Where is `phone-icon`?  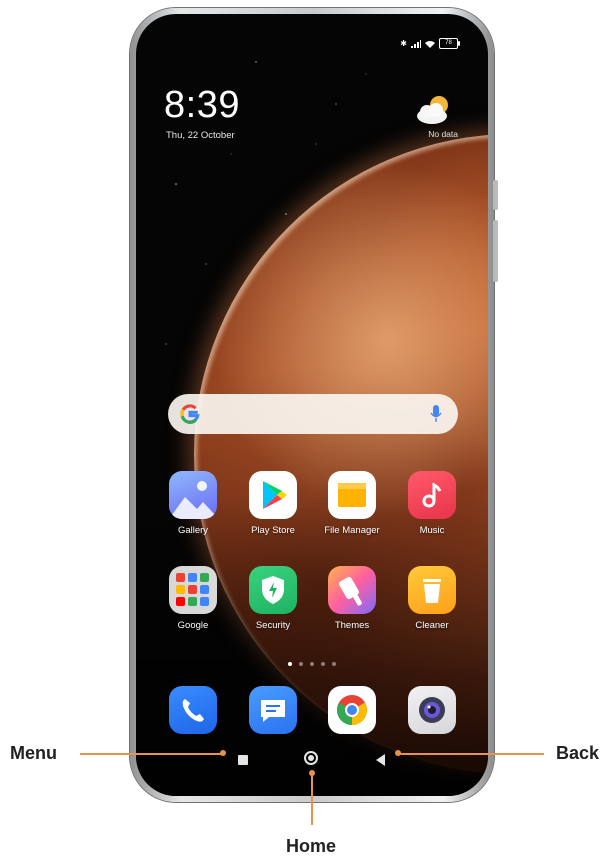
phone-icon is located at coordinates (193, 710).